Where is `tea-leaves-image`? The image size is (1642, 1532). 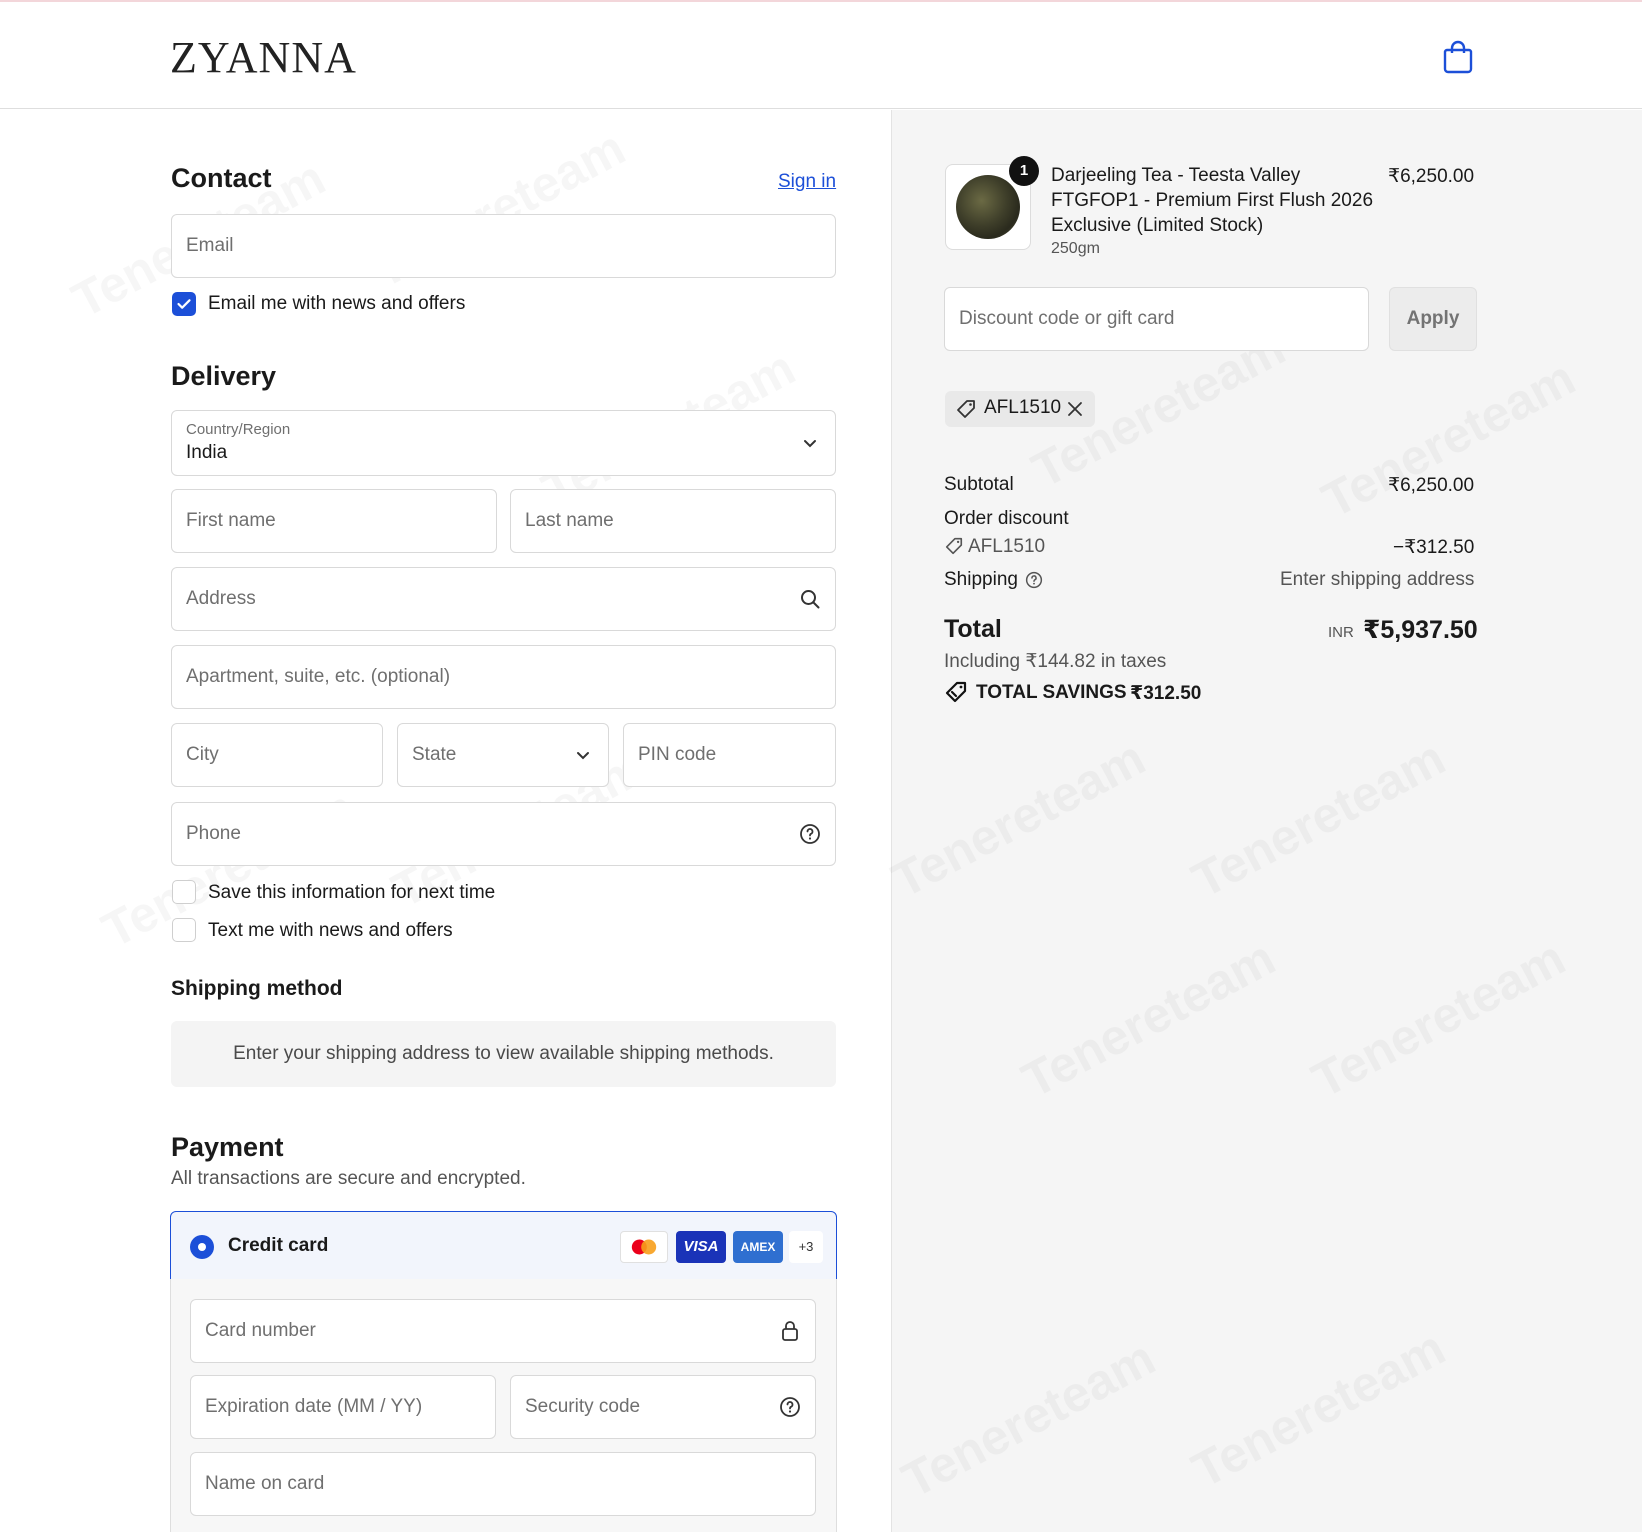
tea-leaves-image is located at coordinates (988, 207).